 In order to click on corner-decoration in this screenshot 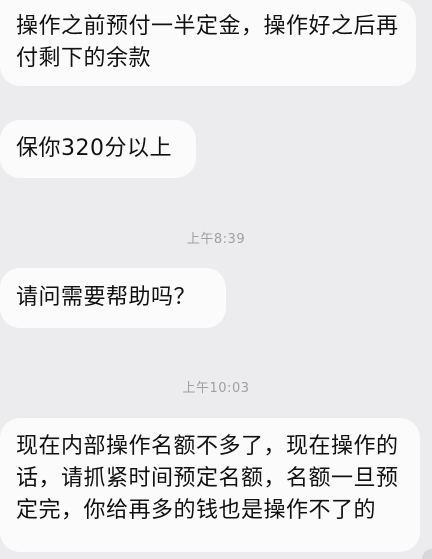, I will do `click(427, 554)`.